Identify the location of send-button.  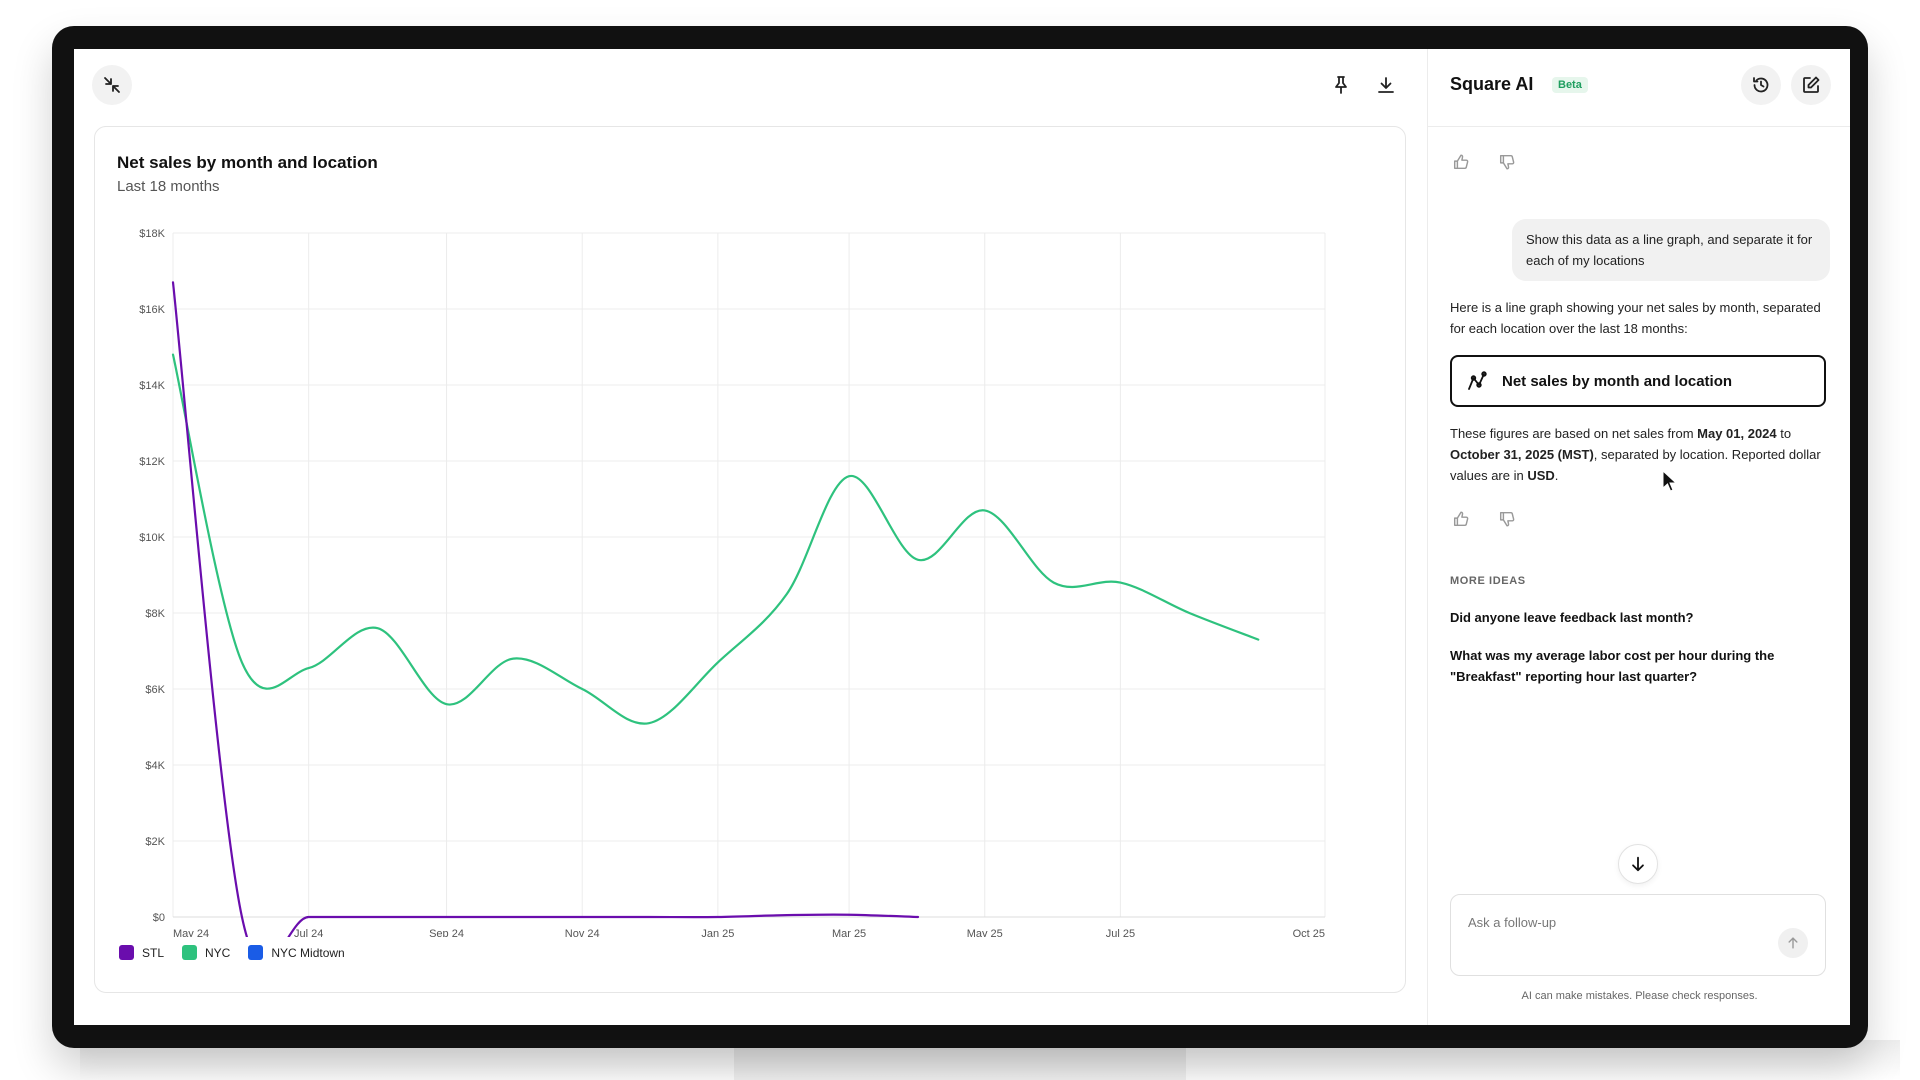
(1793, 943).